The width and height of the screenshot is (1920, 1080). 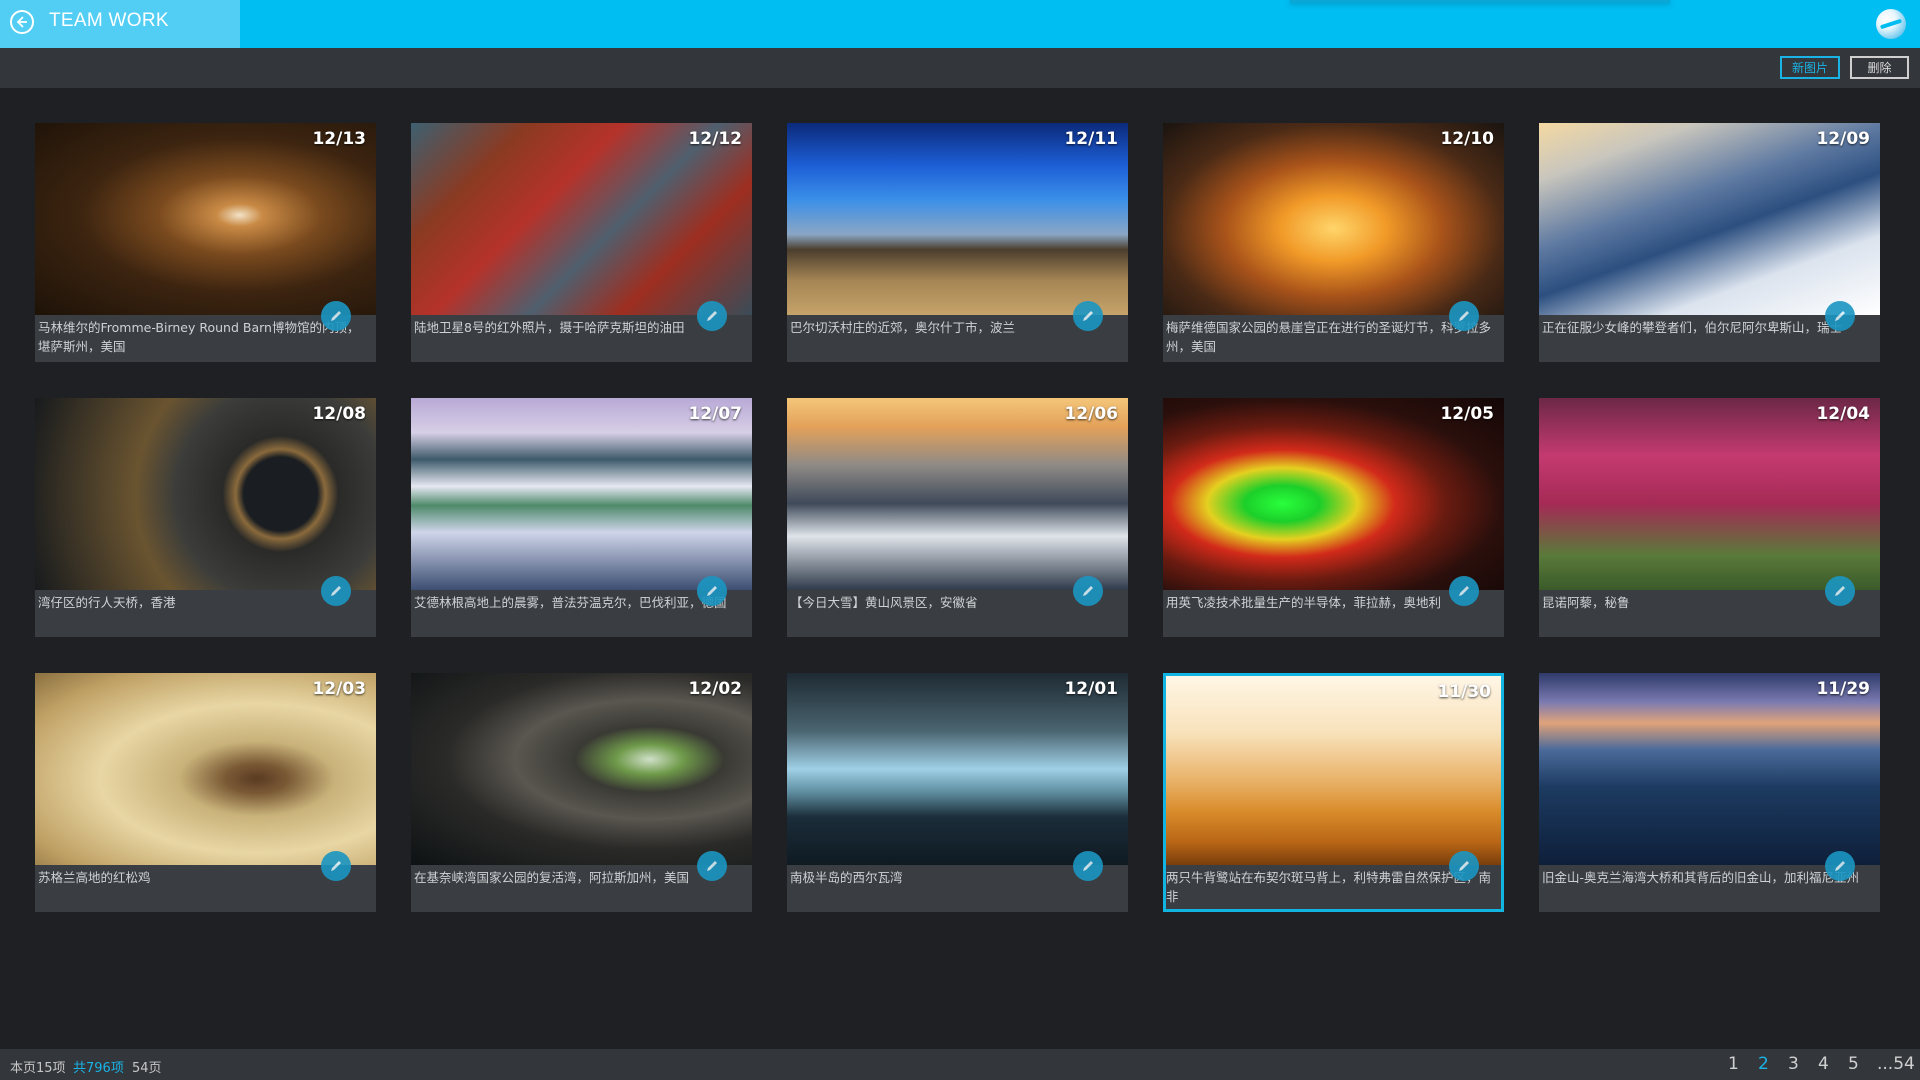 I want to click on new-image-button: 新图片, so click(x=1810, y=67).